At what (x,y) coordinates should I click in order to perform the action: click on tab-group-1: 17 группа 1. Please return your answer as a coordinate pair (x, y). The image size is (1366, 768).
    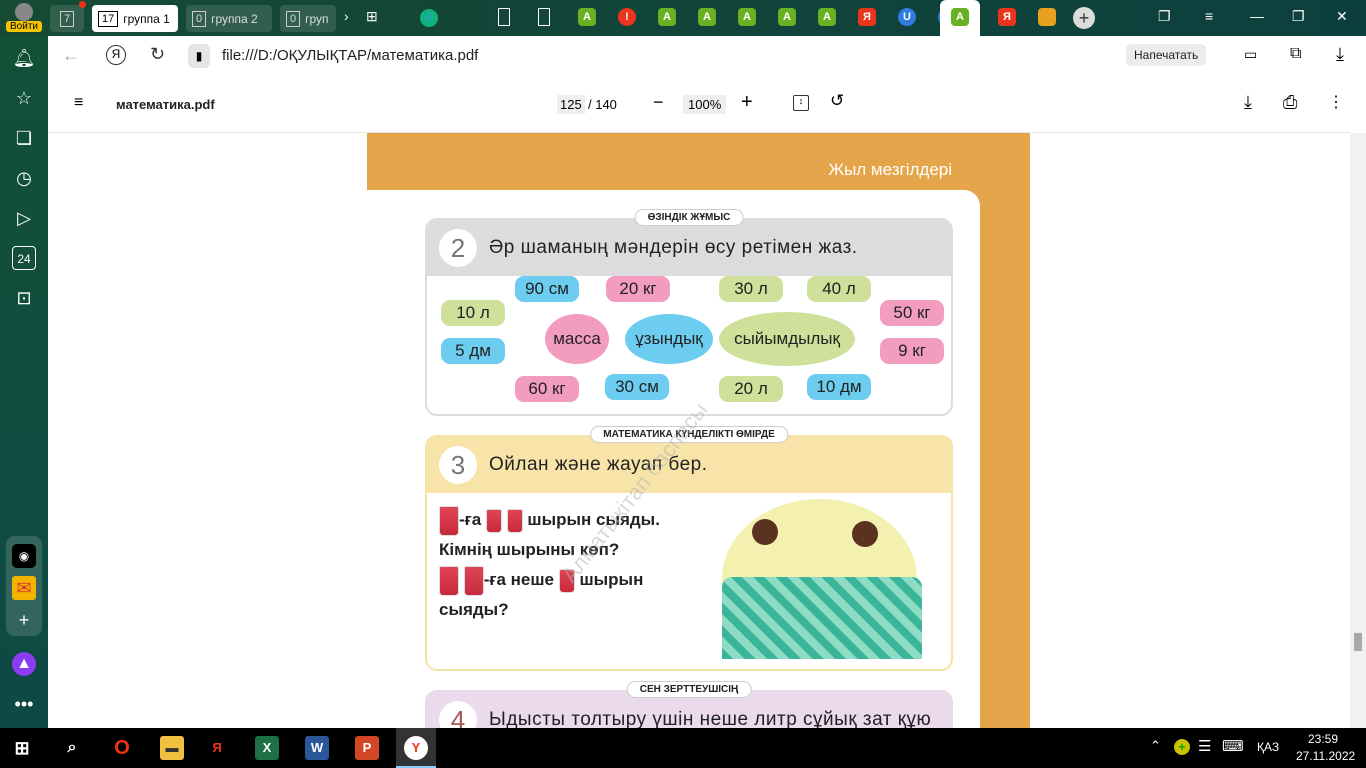
    Looking at the image, I should click on (135, 18).